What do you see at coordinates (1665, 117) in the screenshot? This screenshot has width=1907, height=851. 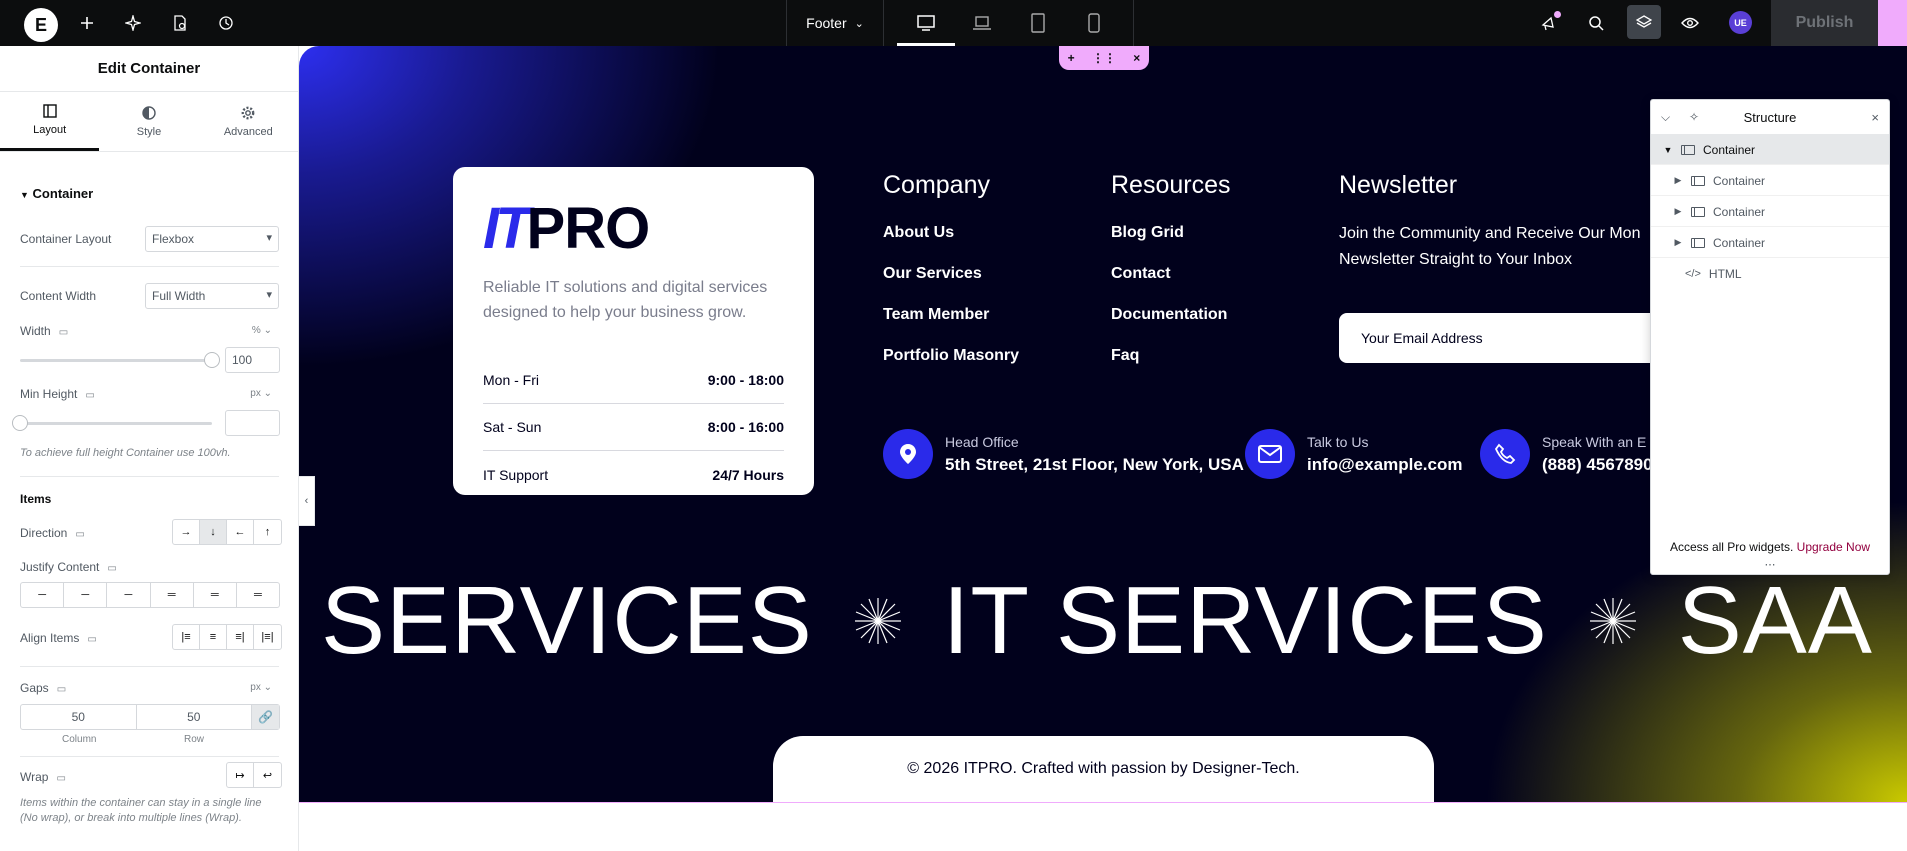 I see `collapse-all-icon: ⌵` at bounding box center [1665, 117].